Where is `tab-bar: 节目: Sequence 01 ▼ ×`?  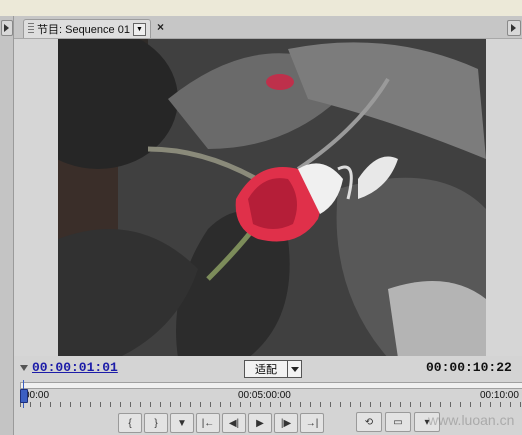
tab-bar: 节目: Sequence 01 ▼ × is located at coordinates (268, 27).